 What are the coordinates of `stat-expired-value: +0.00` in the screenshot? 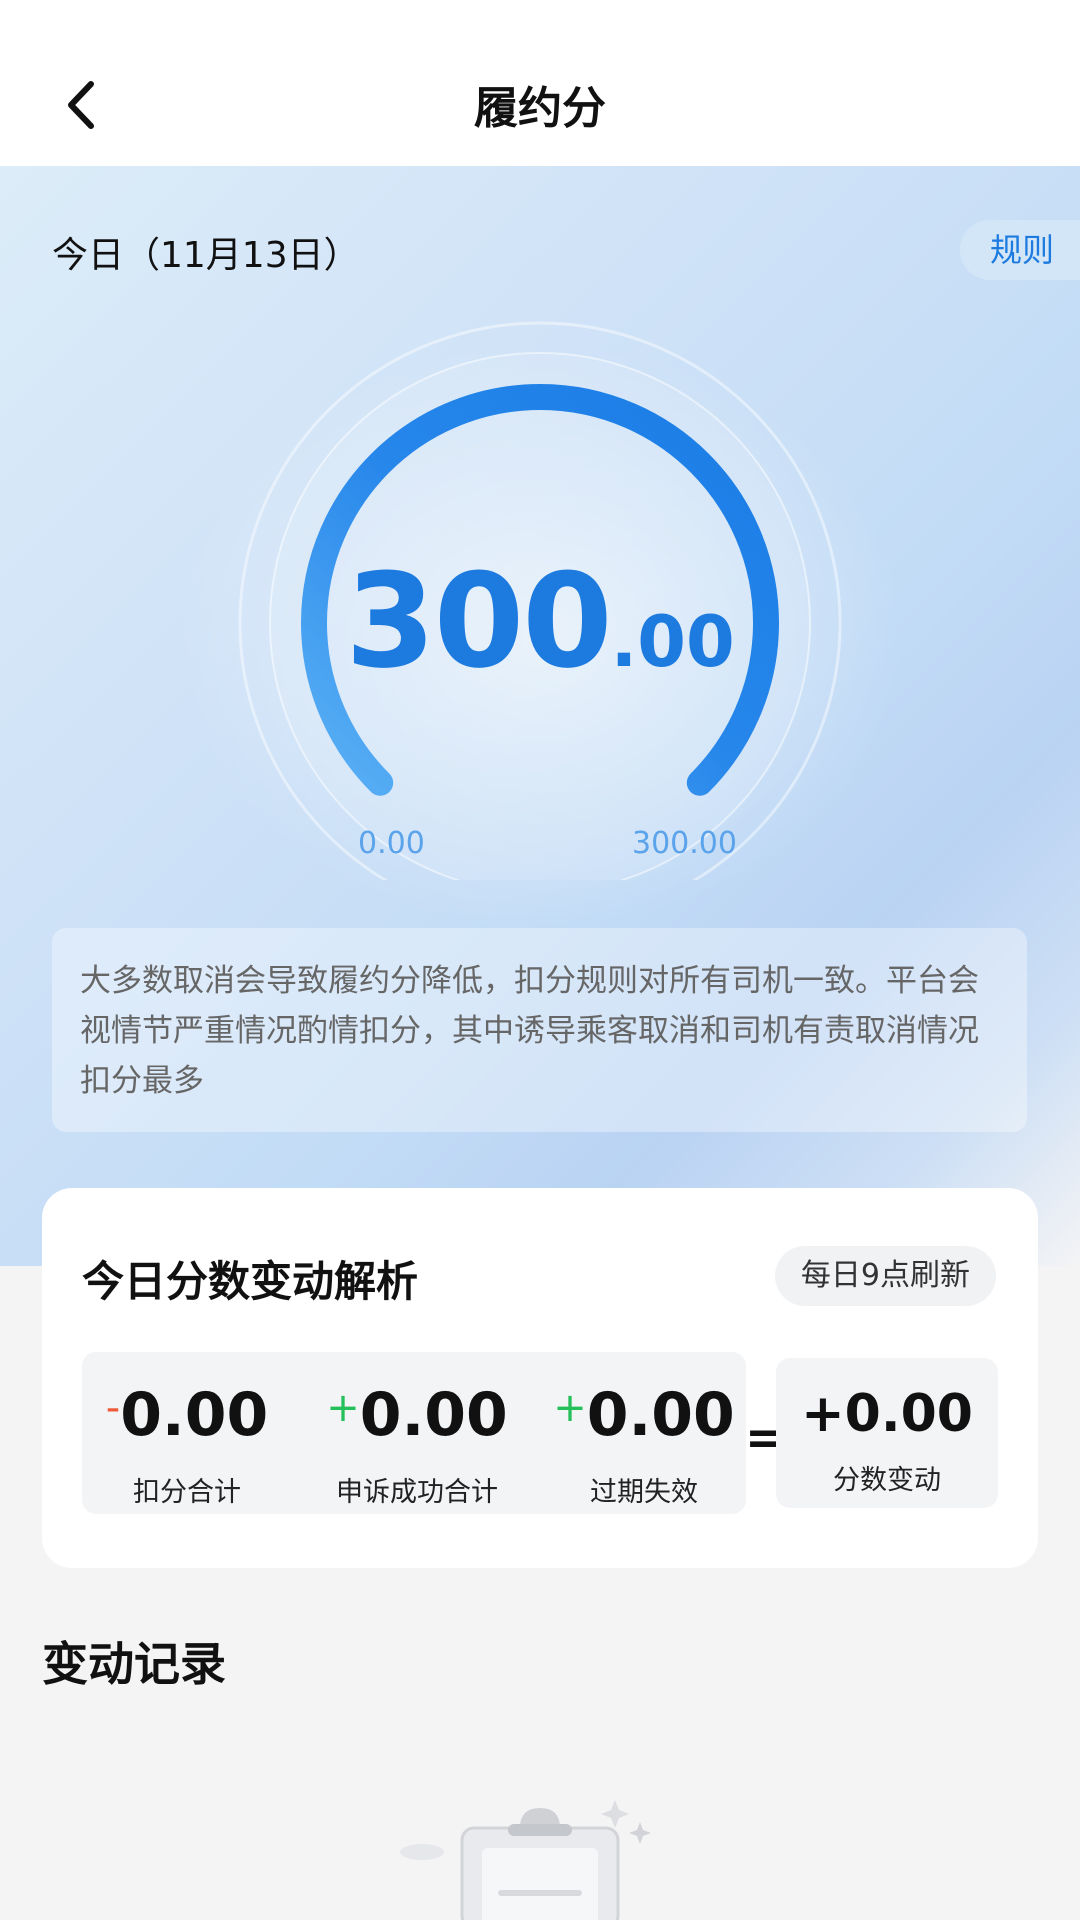 It's located at (644, 1415).